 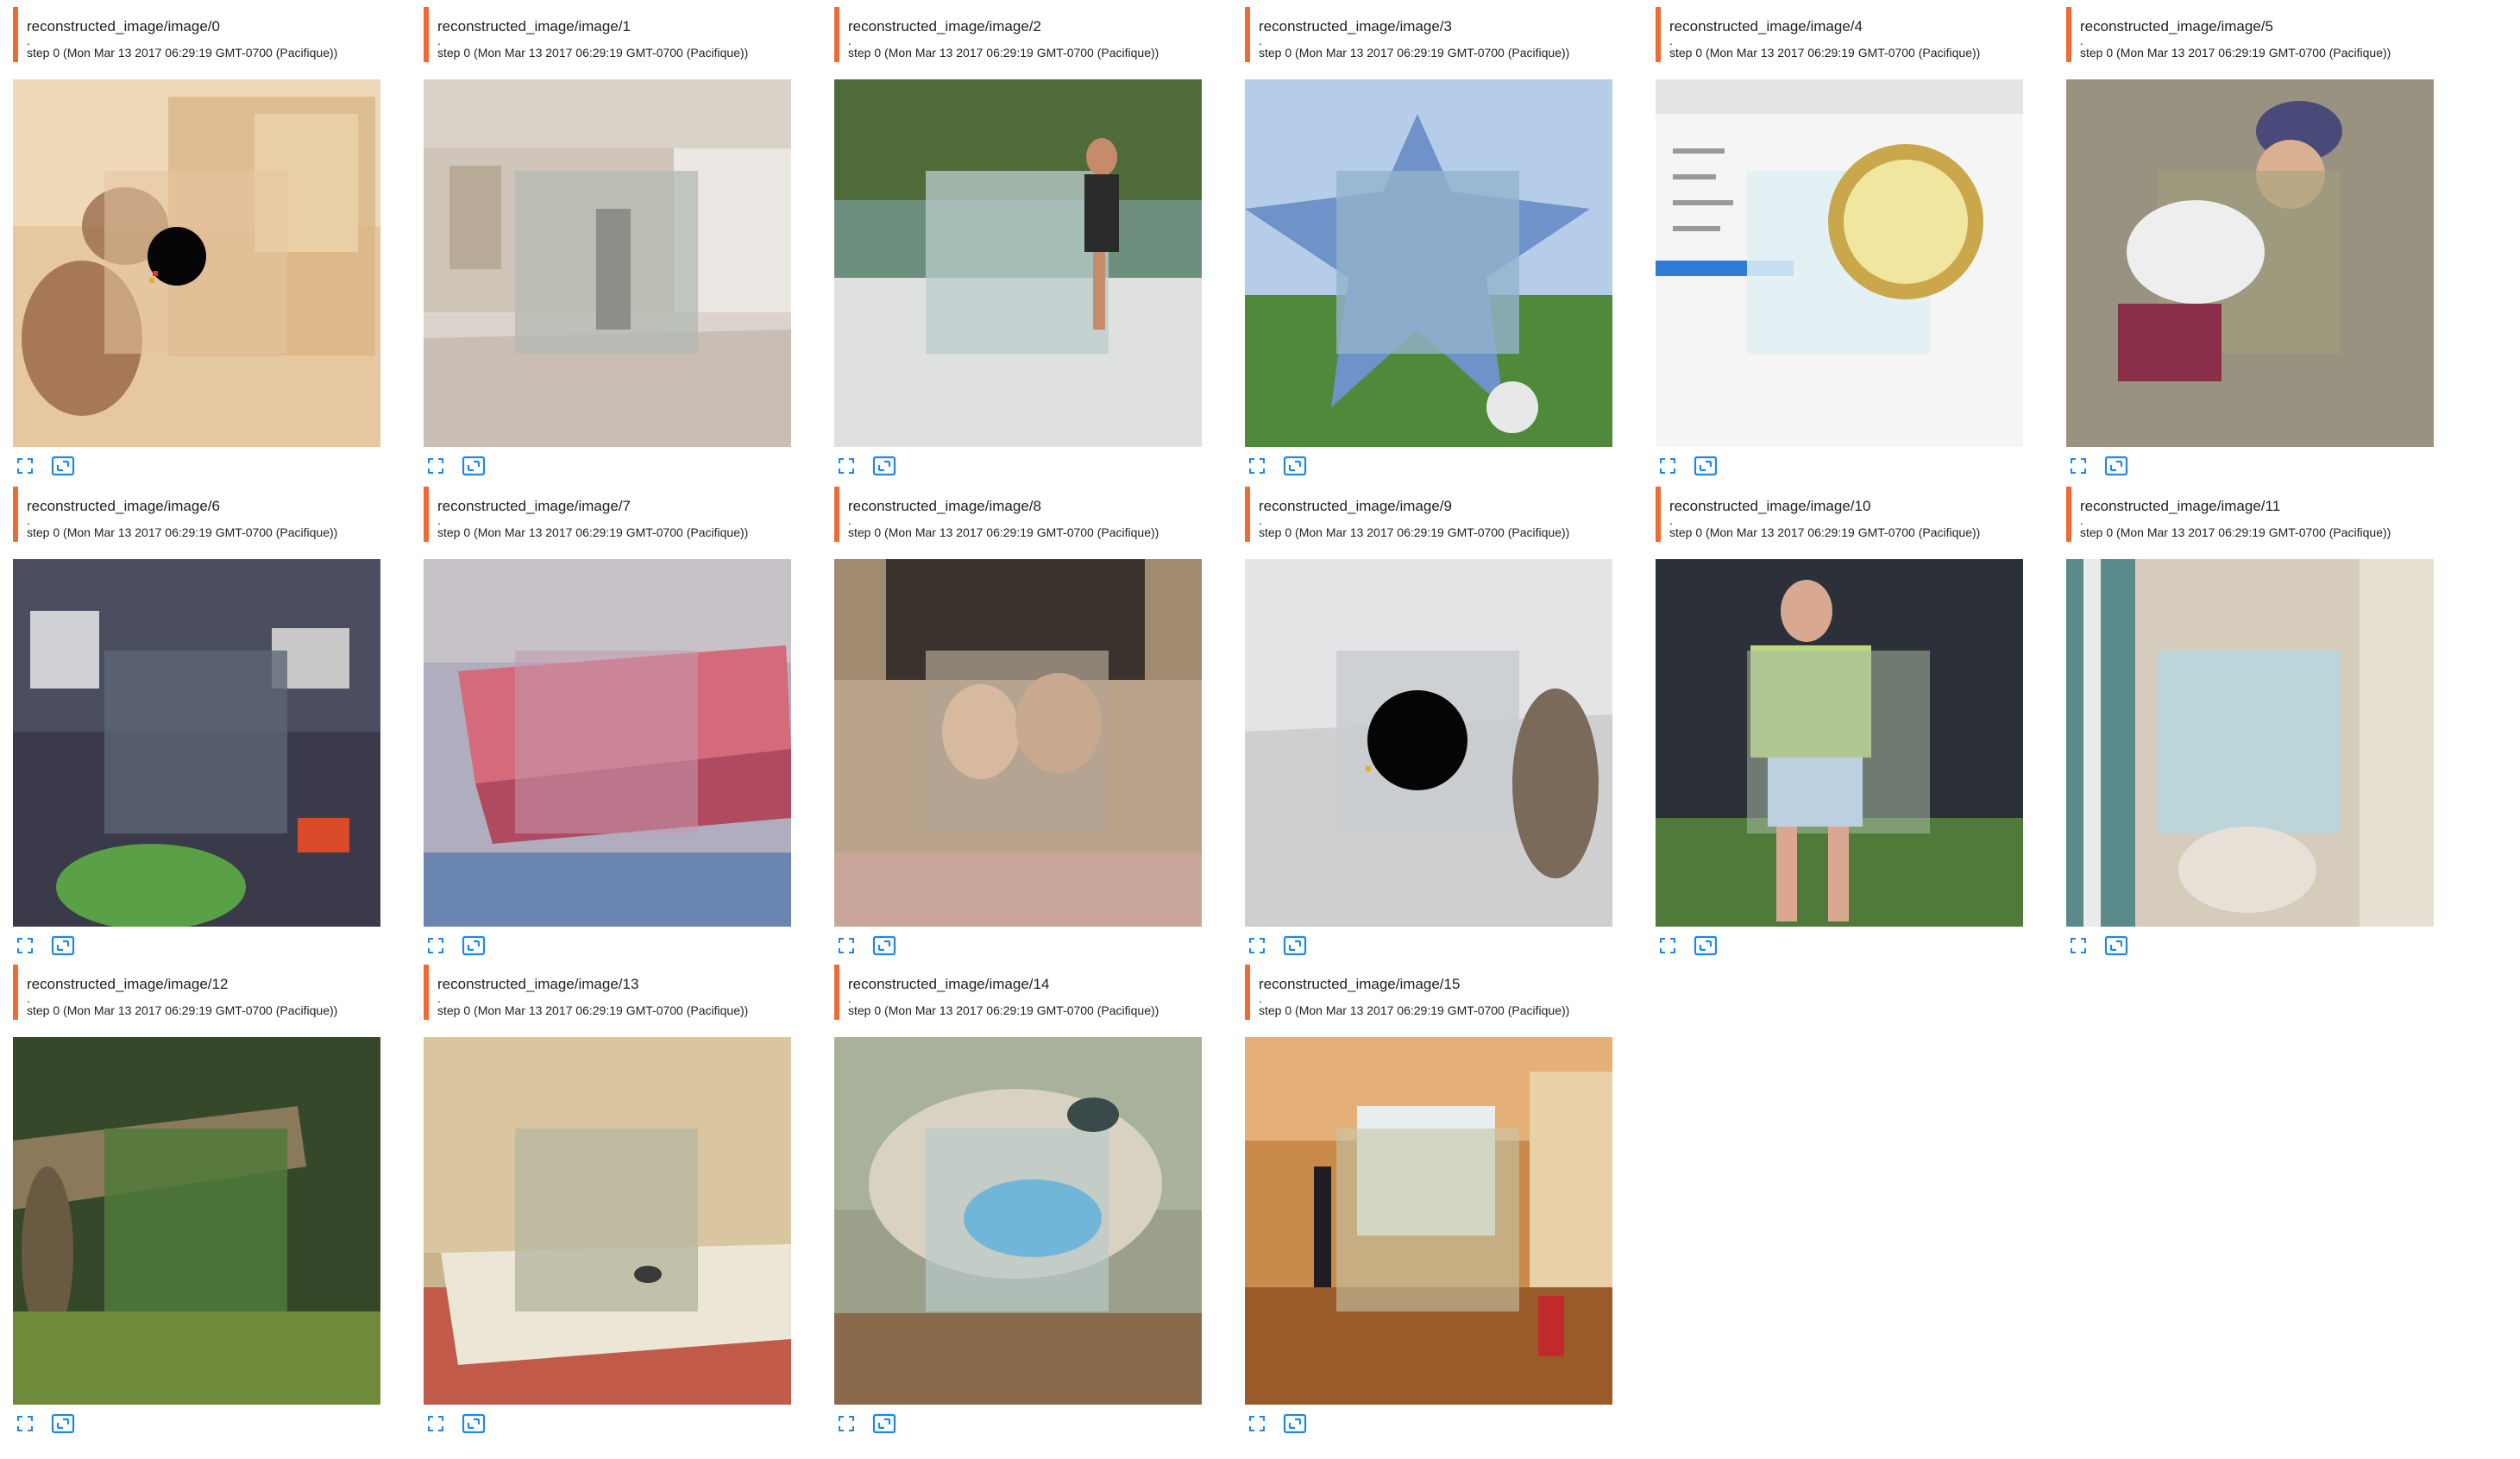 I want to click on card-title: reconstructed_image/image/13, so click(x=538, y=984).